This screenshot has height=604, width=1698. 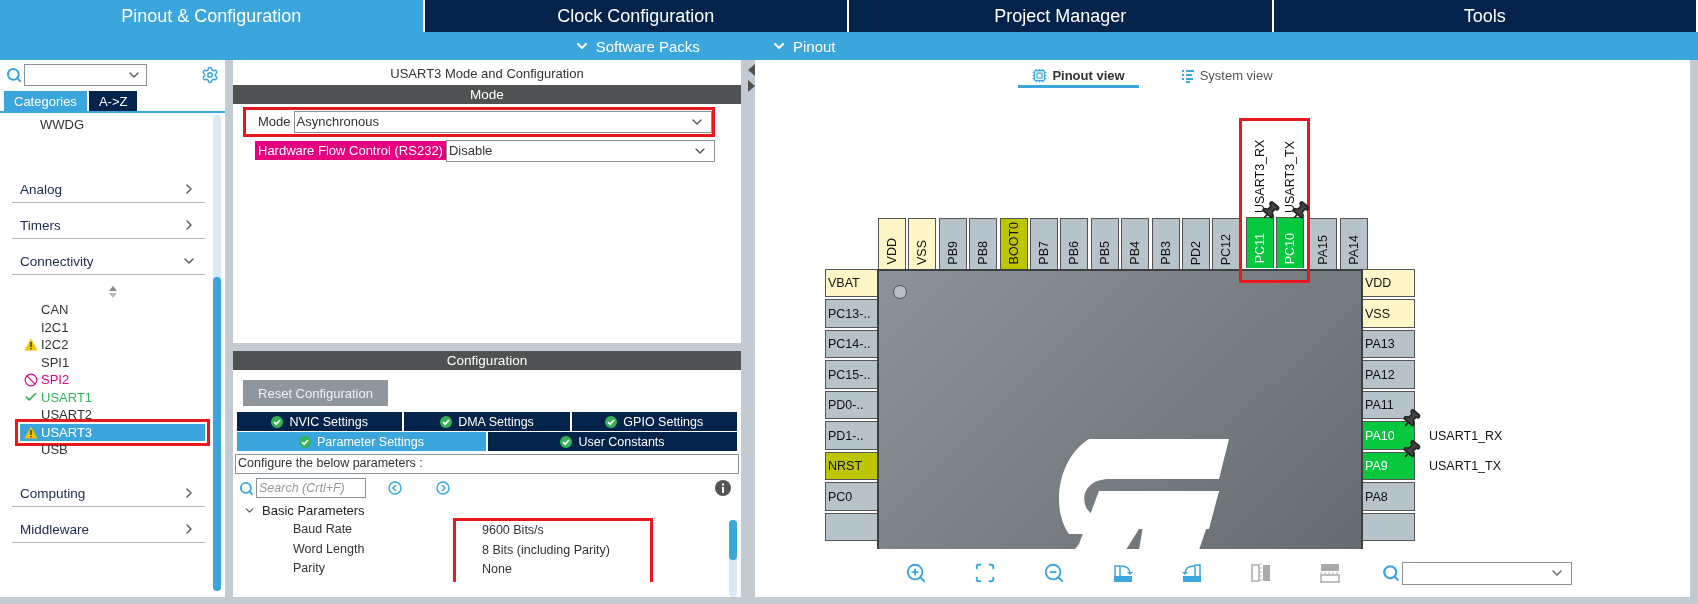 What do you see at coordinates (851, 344) in the screenshot?
I see `pin: PC14-..` at bounding box center [851, 344].